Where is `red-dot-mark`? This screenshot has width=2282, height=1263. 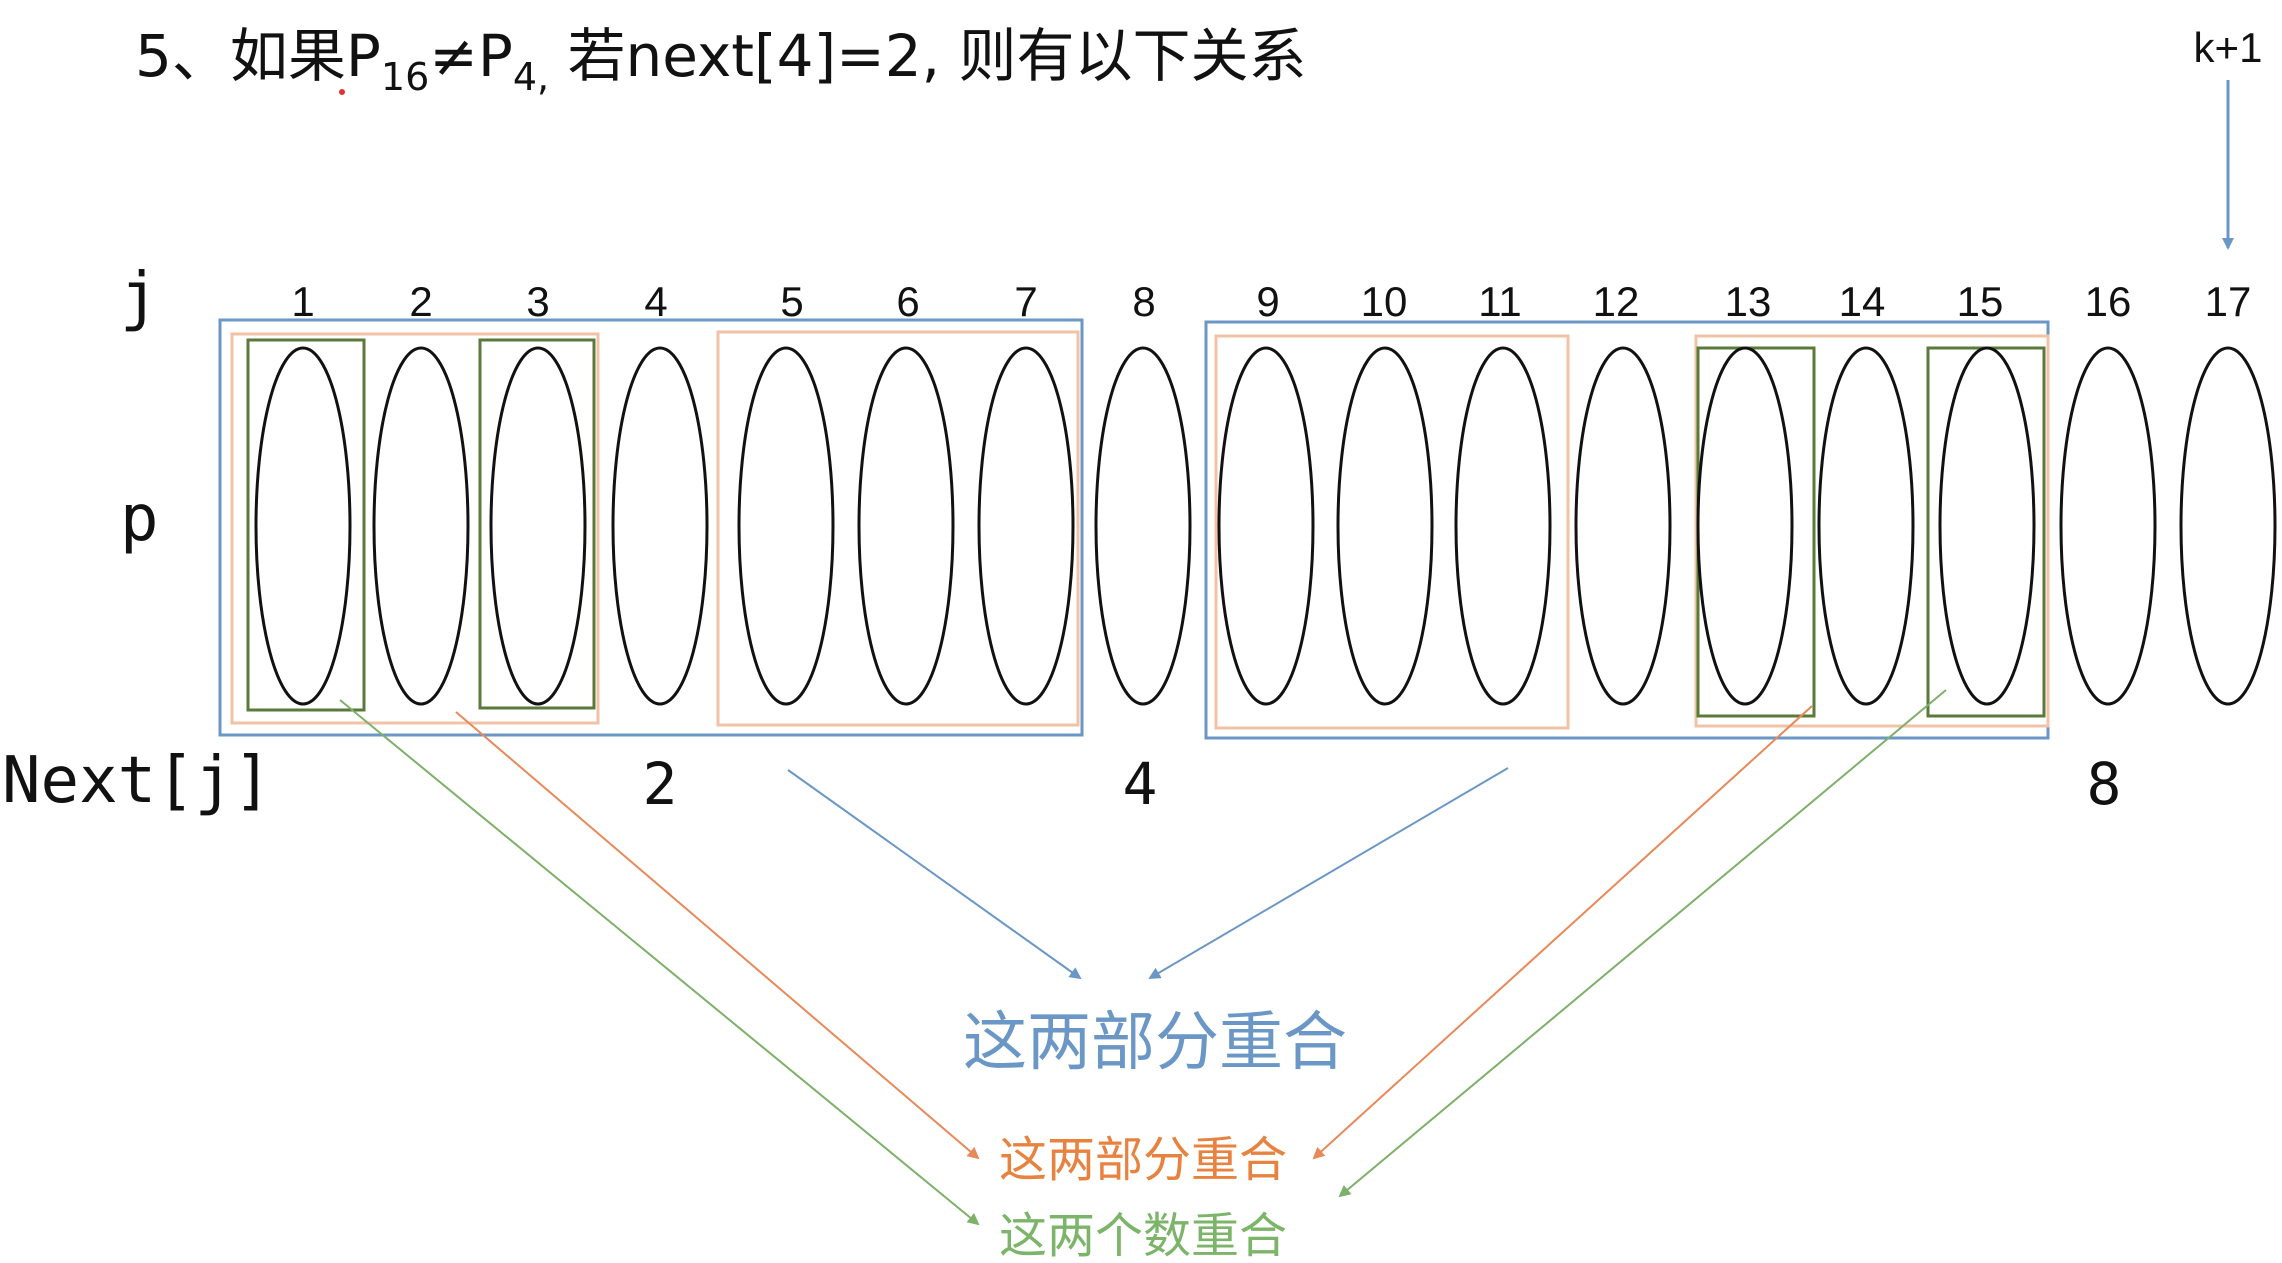 red-dot-mark is located at coordinates (342, 92).